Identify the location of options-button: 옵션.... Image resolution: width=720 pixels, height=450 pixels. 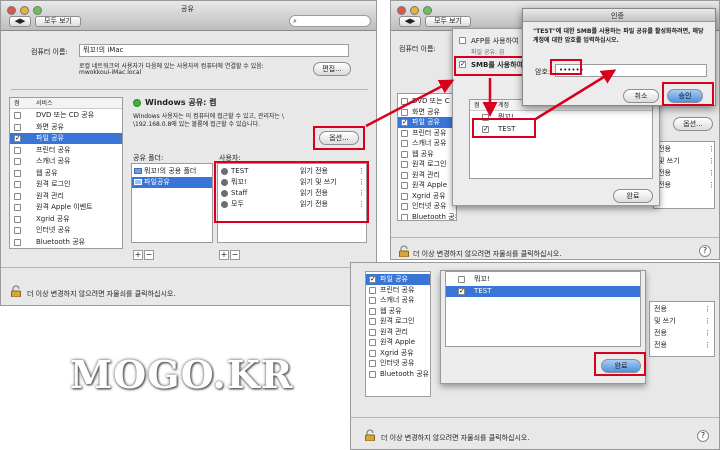
(693, 124).